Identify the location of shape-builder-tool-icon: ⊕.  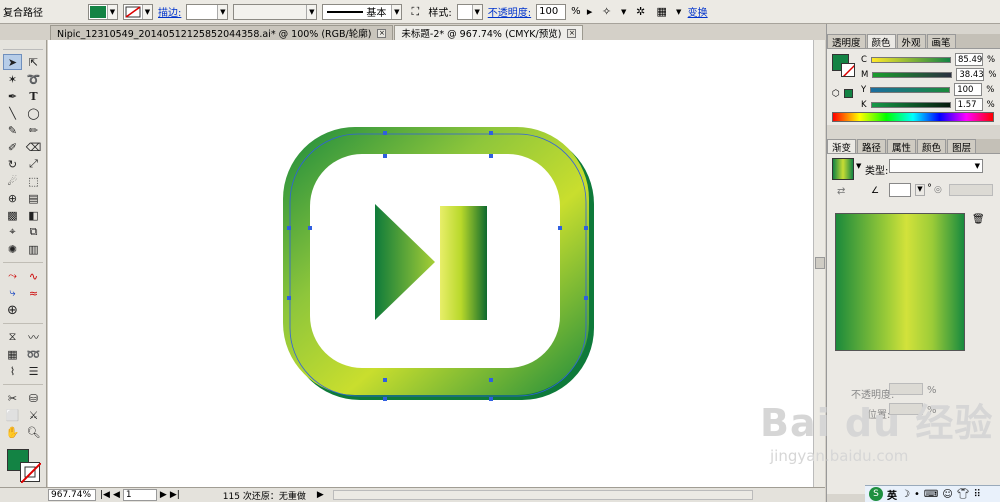
(12, 198).